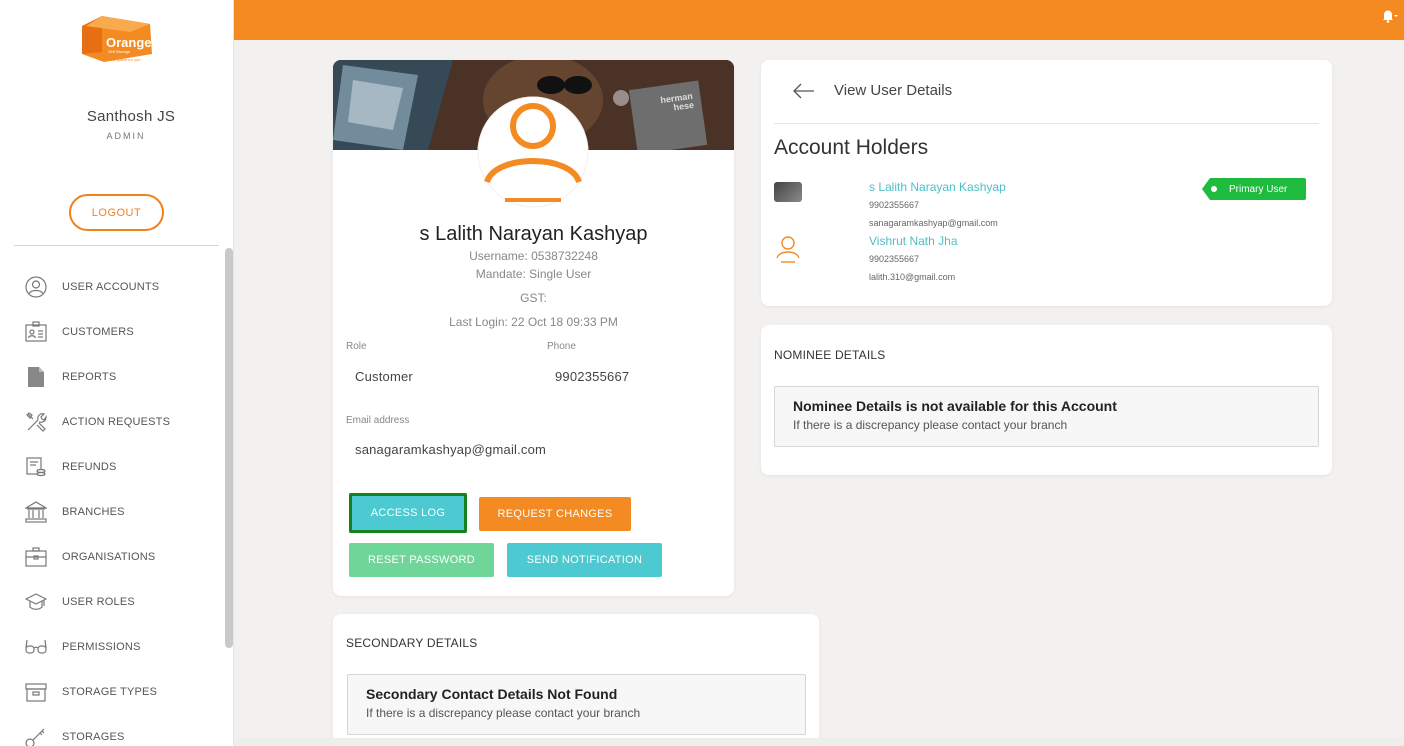 This screenshot has height=746, width=1404. I want to click on profile-last-login: Last Login: 22 Oct 18 09:33 PM, so click(533, 322).